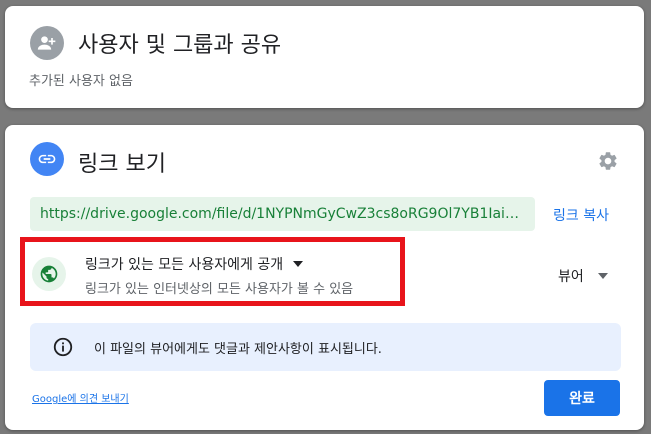 The image size is (651, 434). Describe the element at coordinates (47, 159) in the screenshot. I see `link-icon` at that location.